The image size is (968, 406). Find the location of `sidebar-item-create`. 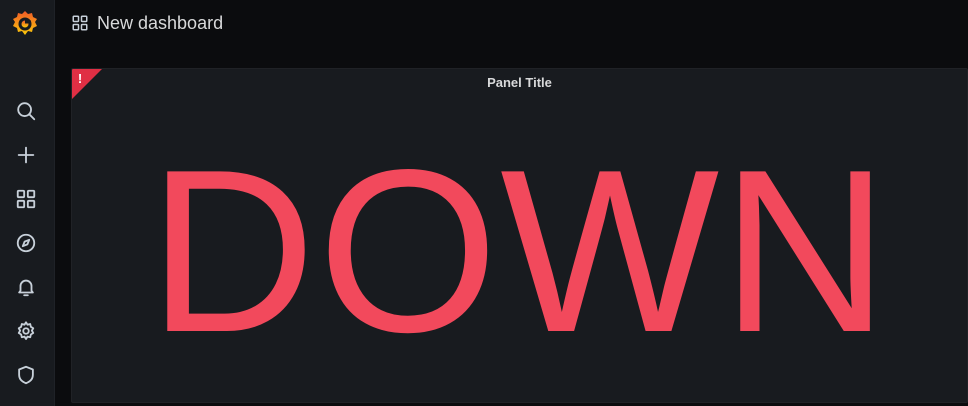

sidebar-item-create is located at coordinates (26, 157).